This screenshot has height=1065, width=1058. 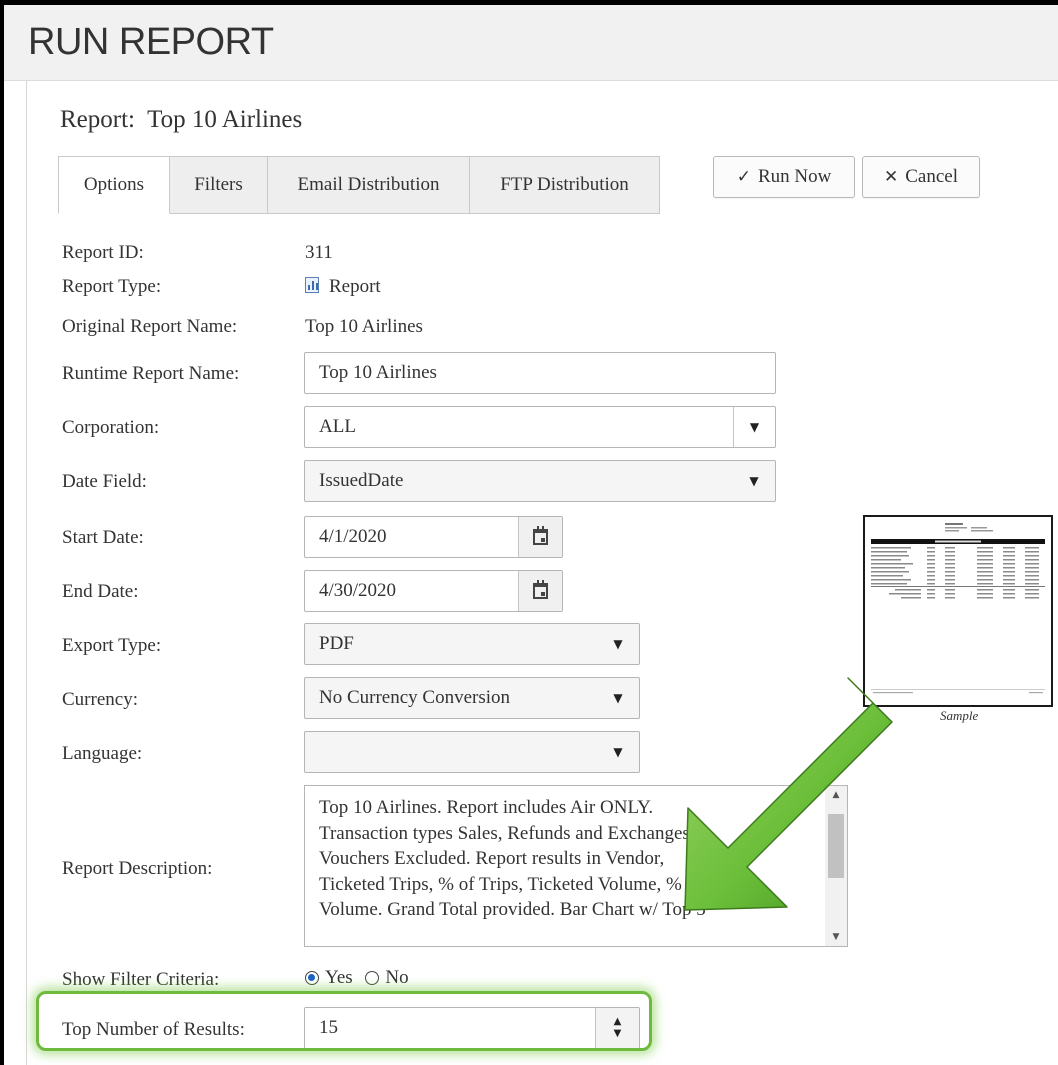 I want to click on radio-yes: Yes, so click(x=329, y=978).